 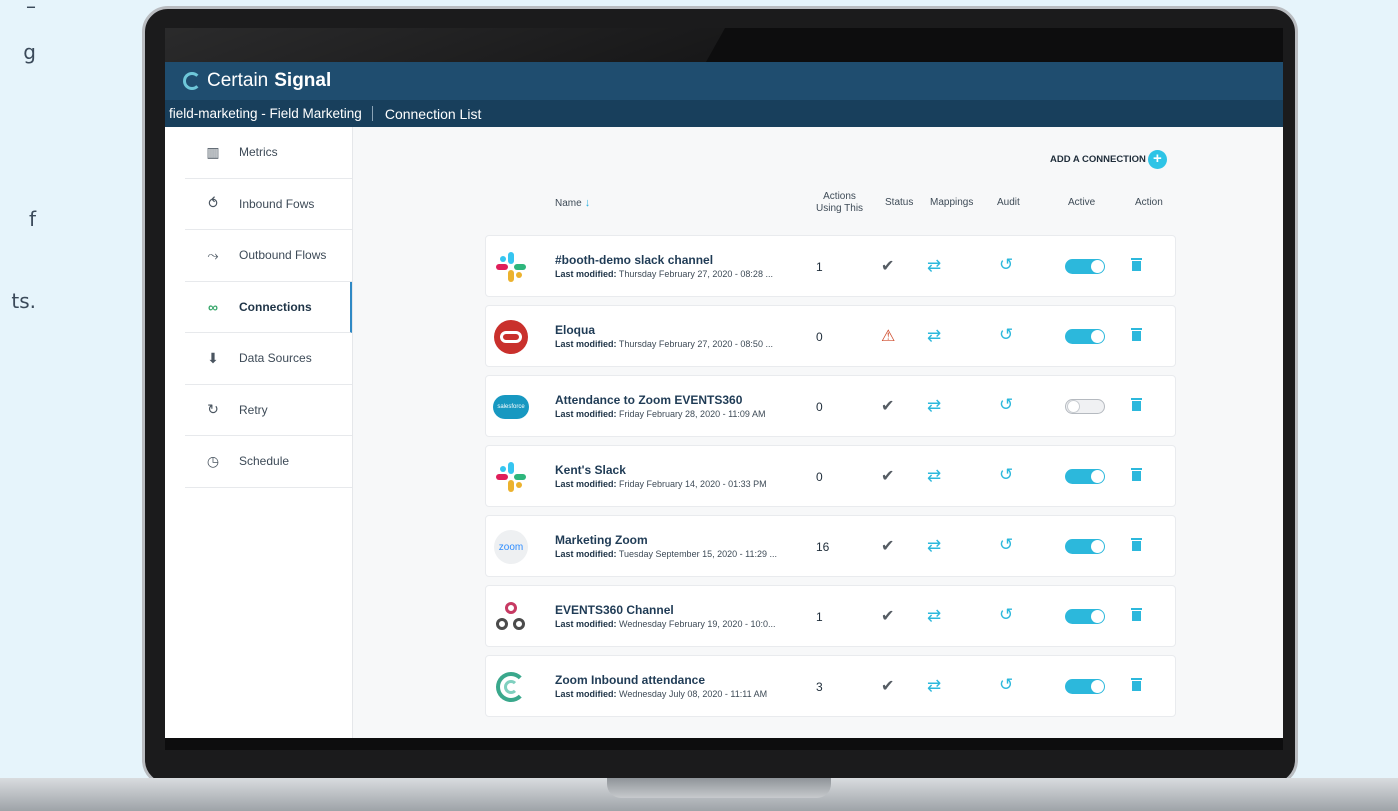 What do you see at coordinates (283, 255) in the screenshot?
I see `sidebar-item-label: Outbound Flows` at bounding box center [283, 255].